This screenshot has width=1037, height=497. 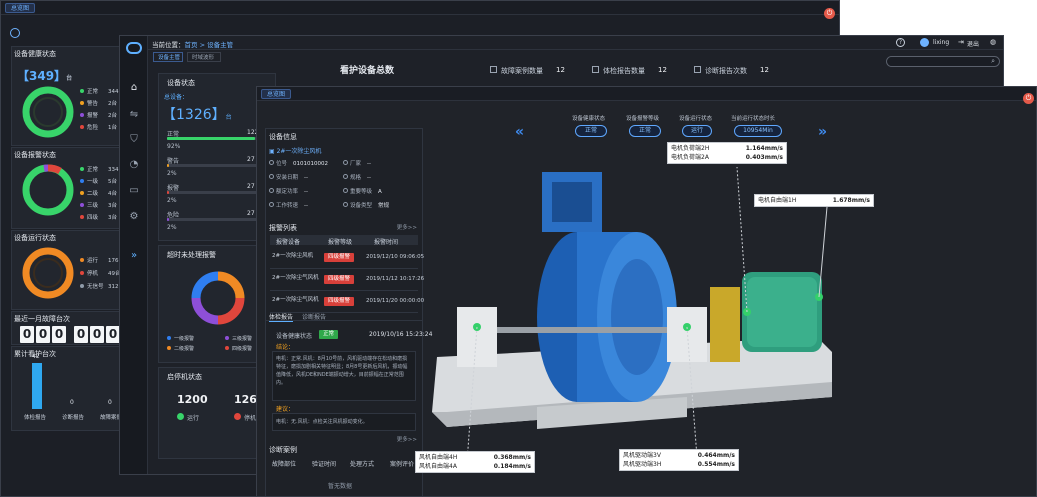 What do you see at coordinates (237, 416) in the screenshot?
I see `stop-icon` at bounding box center [237, 416].